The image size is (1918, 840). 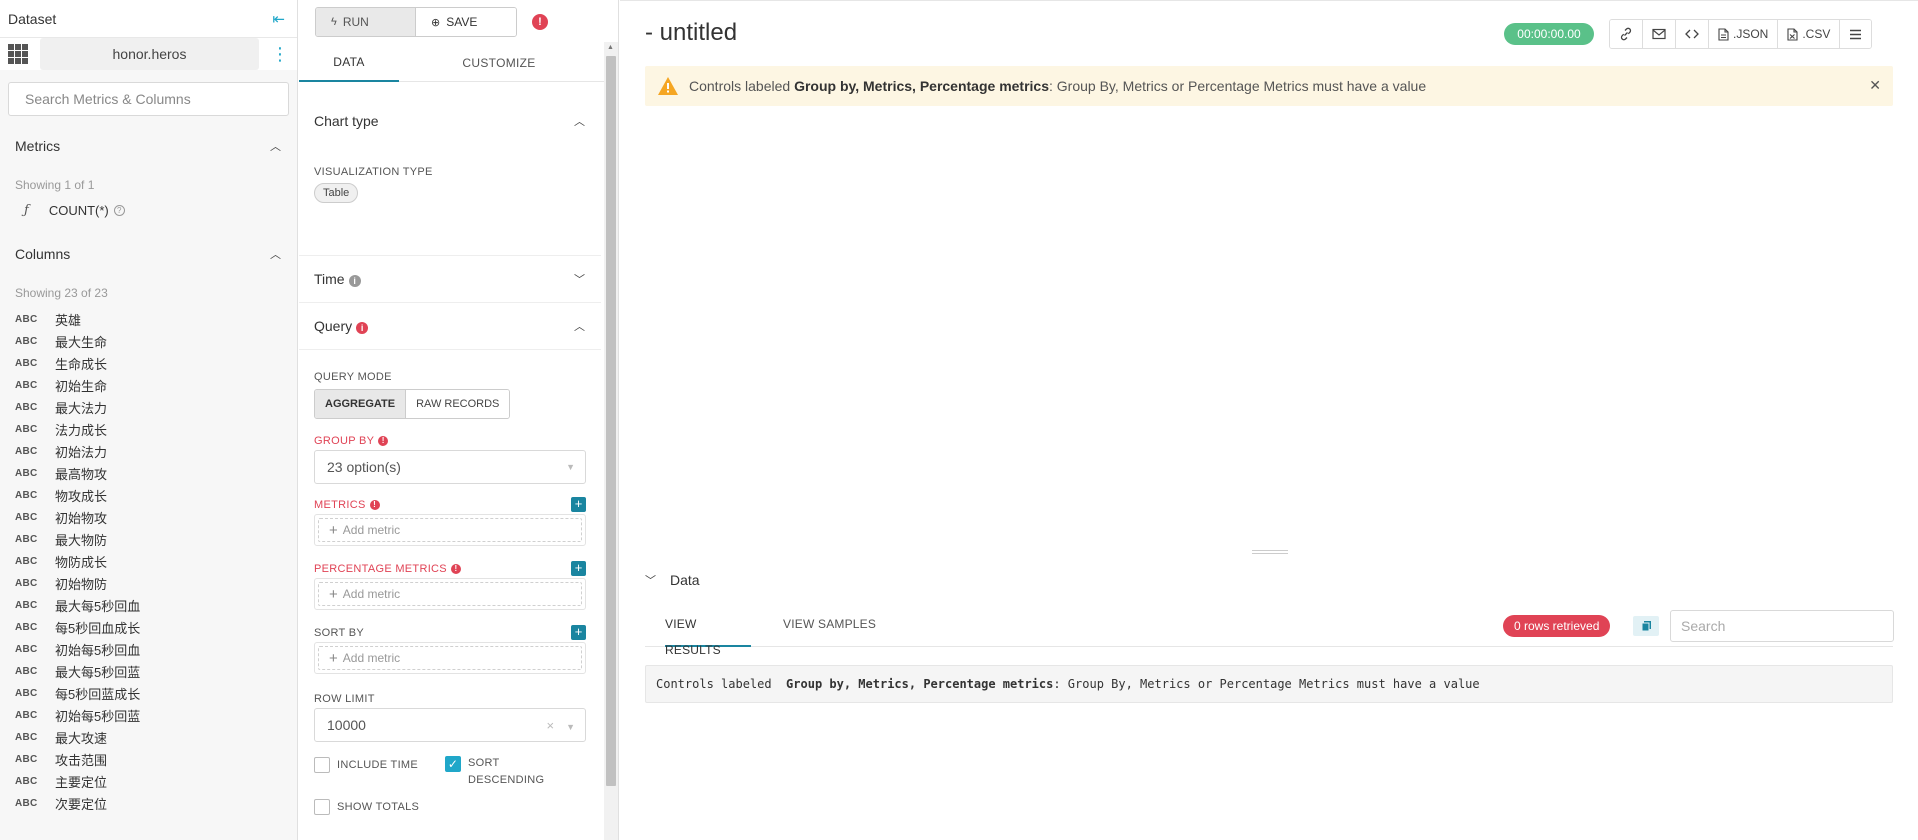 What do you see at coordinates (1646, 626) in the screenshot?
I see `copy-results-button` at bounding box center [1646, 626].